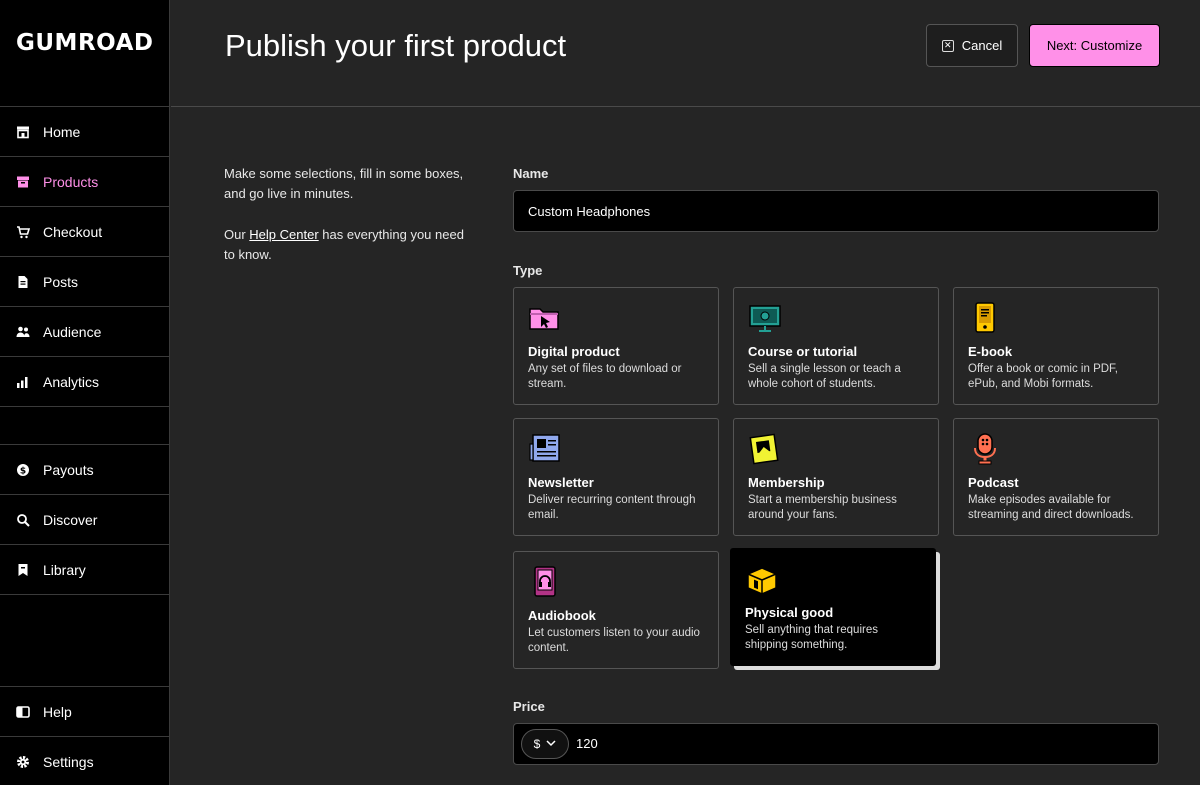 The width and height of the screenshot is (1200, 785). What do you see at coordinates (531, 173) in the screenshot?
I see `name-label: Name` at bounding box center [531, 173].